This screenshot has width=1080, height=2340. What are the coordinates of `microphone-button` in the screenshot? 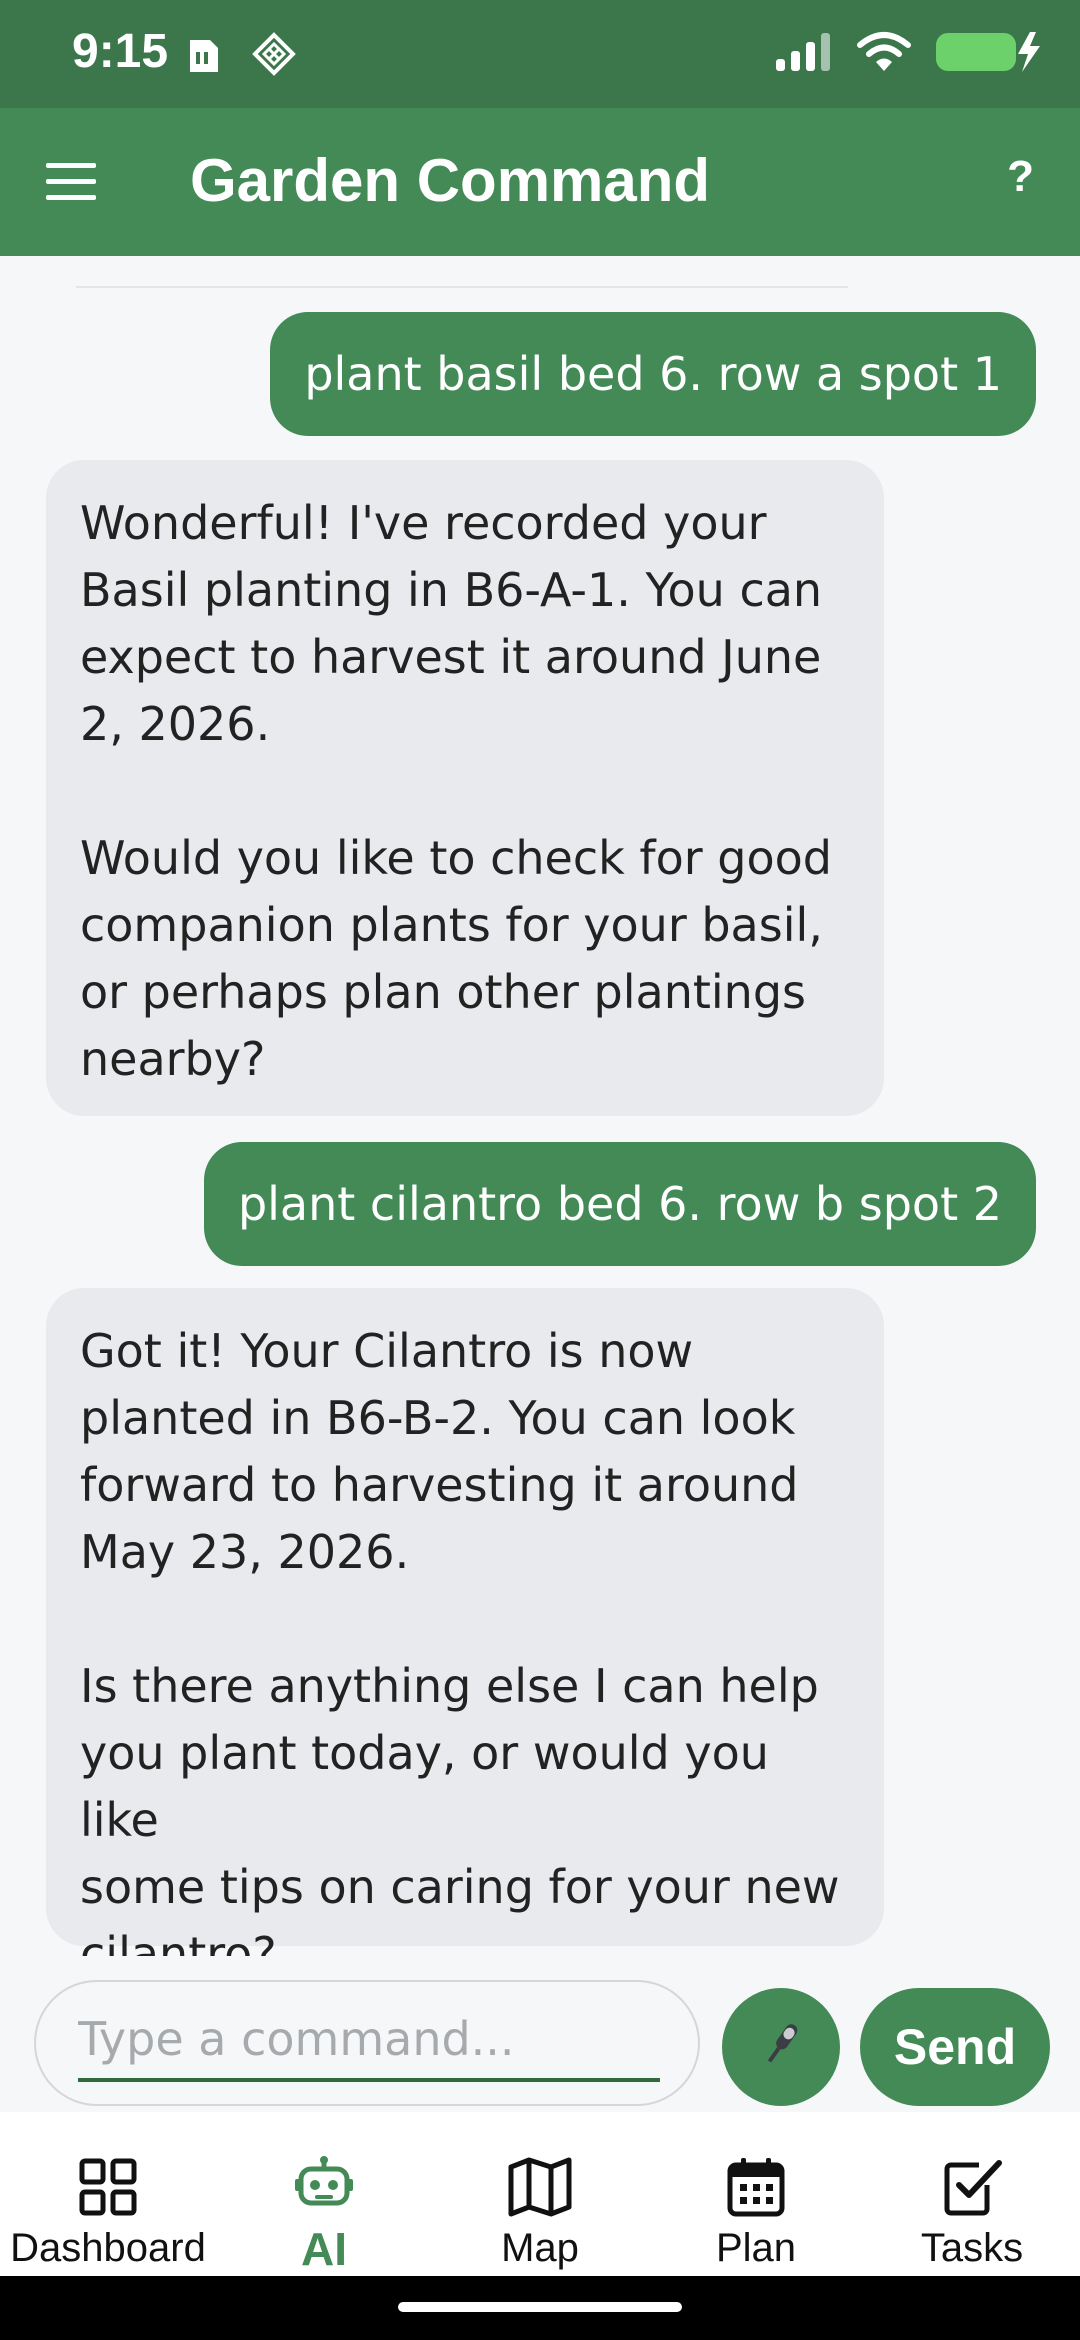 It's located at (781, 2047).